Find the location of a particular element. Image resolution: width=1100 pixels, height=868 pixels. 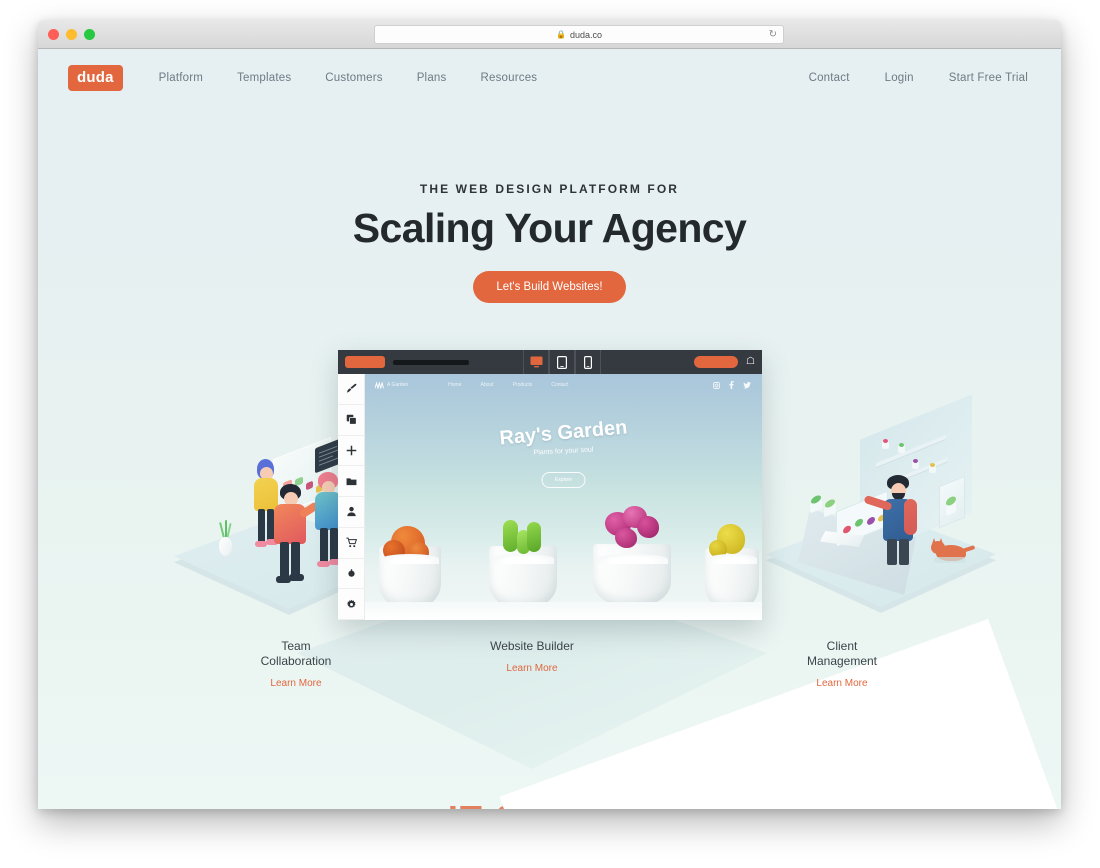

device-mobile-icon is located at coordinates (588, 362).